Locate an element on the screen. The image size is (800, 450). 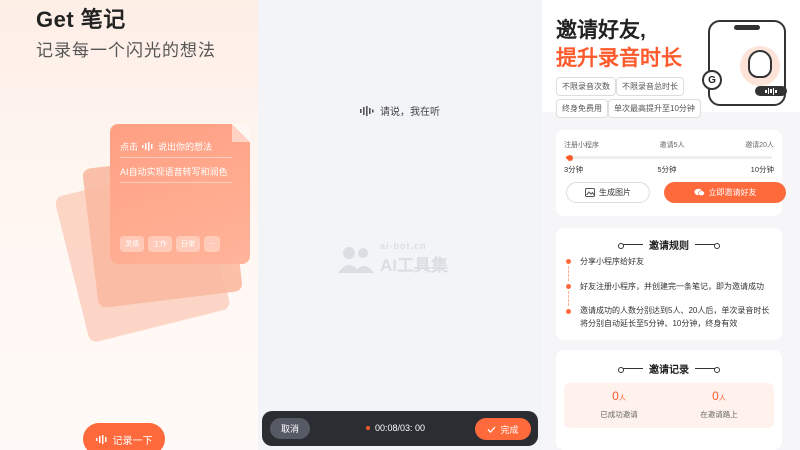
record-button: 记录一下 is located at coordinates (124, 436).